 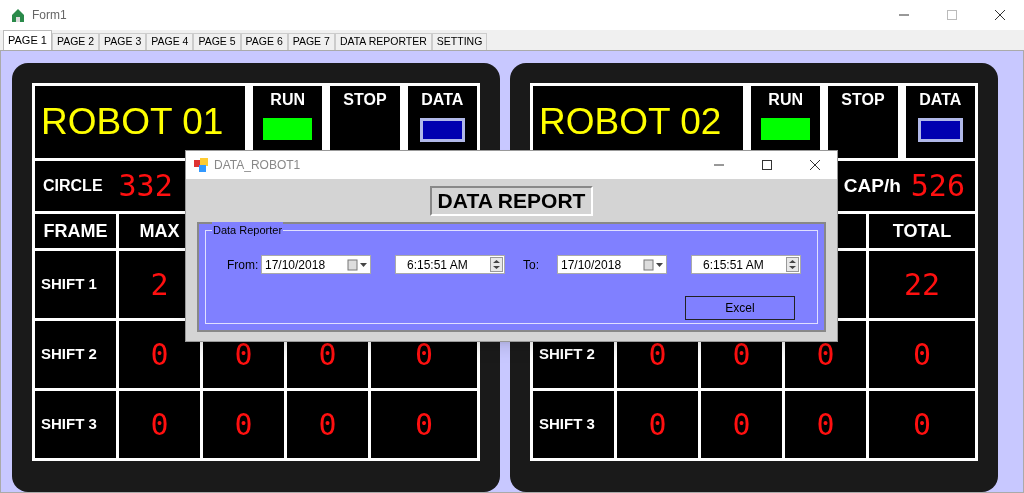 I want to click on tab: PAGE 2, so click(x=75, y=41).